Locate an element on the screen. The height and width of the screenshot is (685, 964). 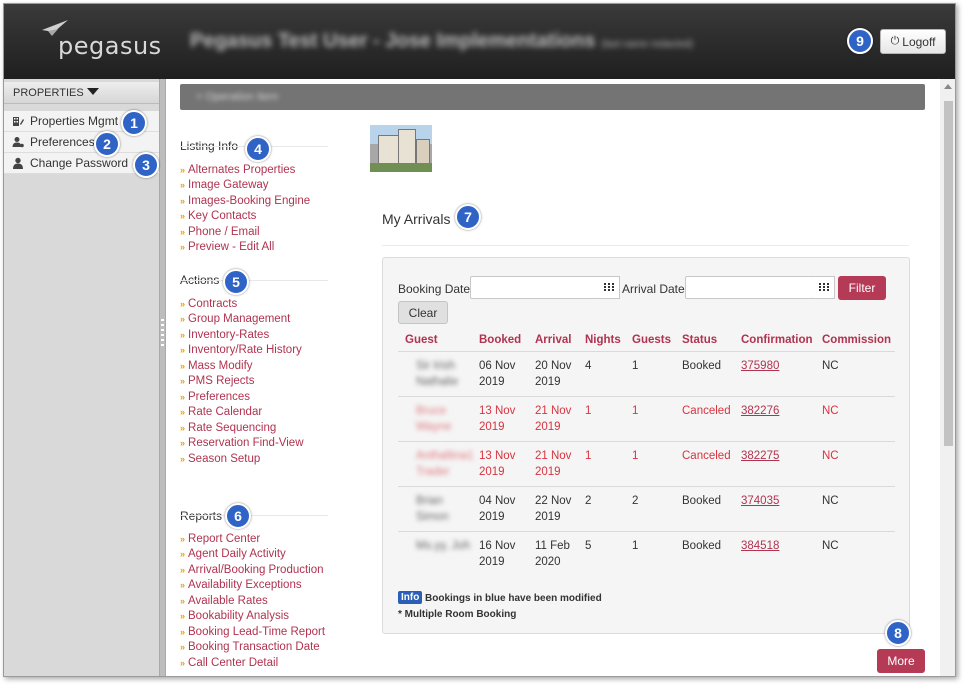
report-link: » Available Rates is located at coordinates (252, 601).